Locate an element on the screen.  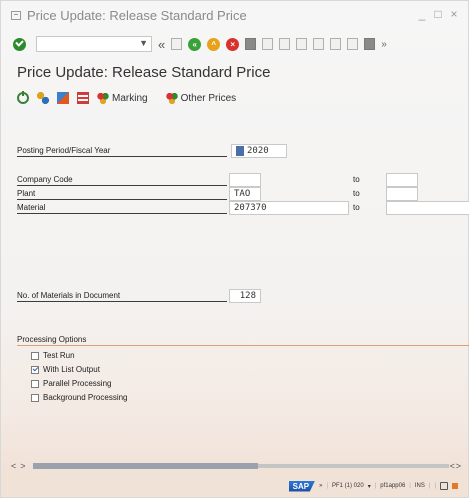
list-output-option: With List Output is located at coordinates (65, 369).